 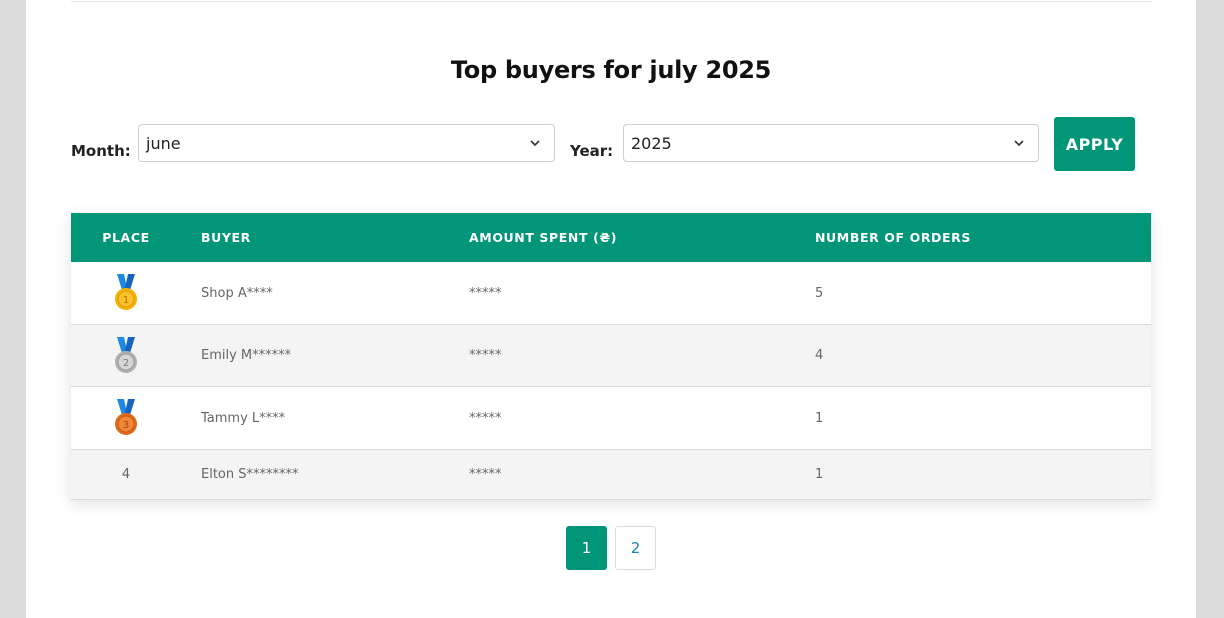 What do you see at coordinates (1094, 144) in the screenshot?
I see `apply-button: APPLY` at bounding box center [1094, 144].